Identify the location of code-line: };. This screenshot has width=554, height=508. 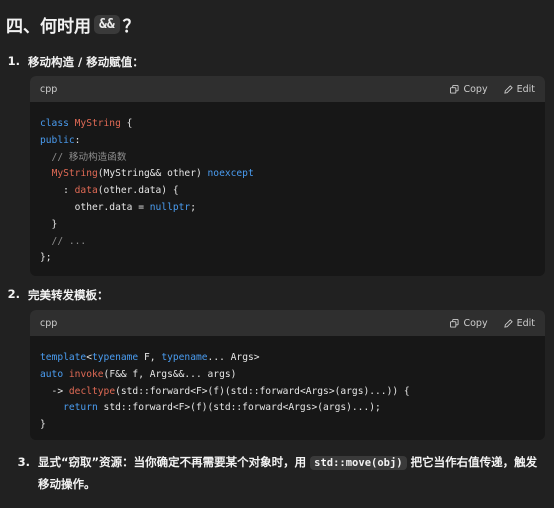
(287, 258).